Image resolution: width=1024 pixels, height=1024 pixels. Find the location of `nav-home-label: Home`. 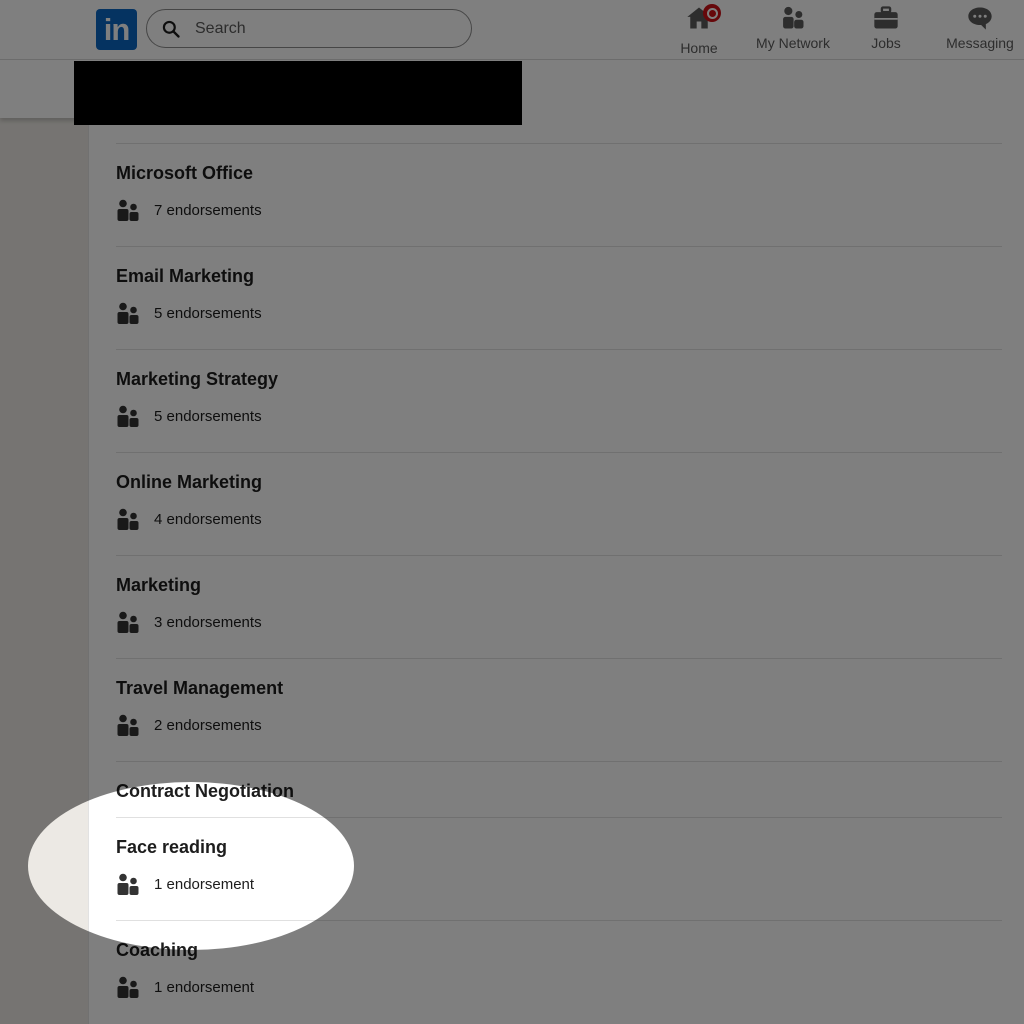

nav-home-label: Home is located at coordinates (699, 48).